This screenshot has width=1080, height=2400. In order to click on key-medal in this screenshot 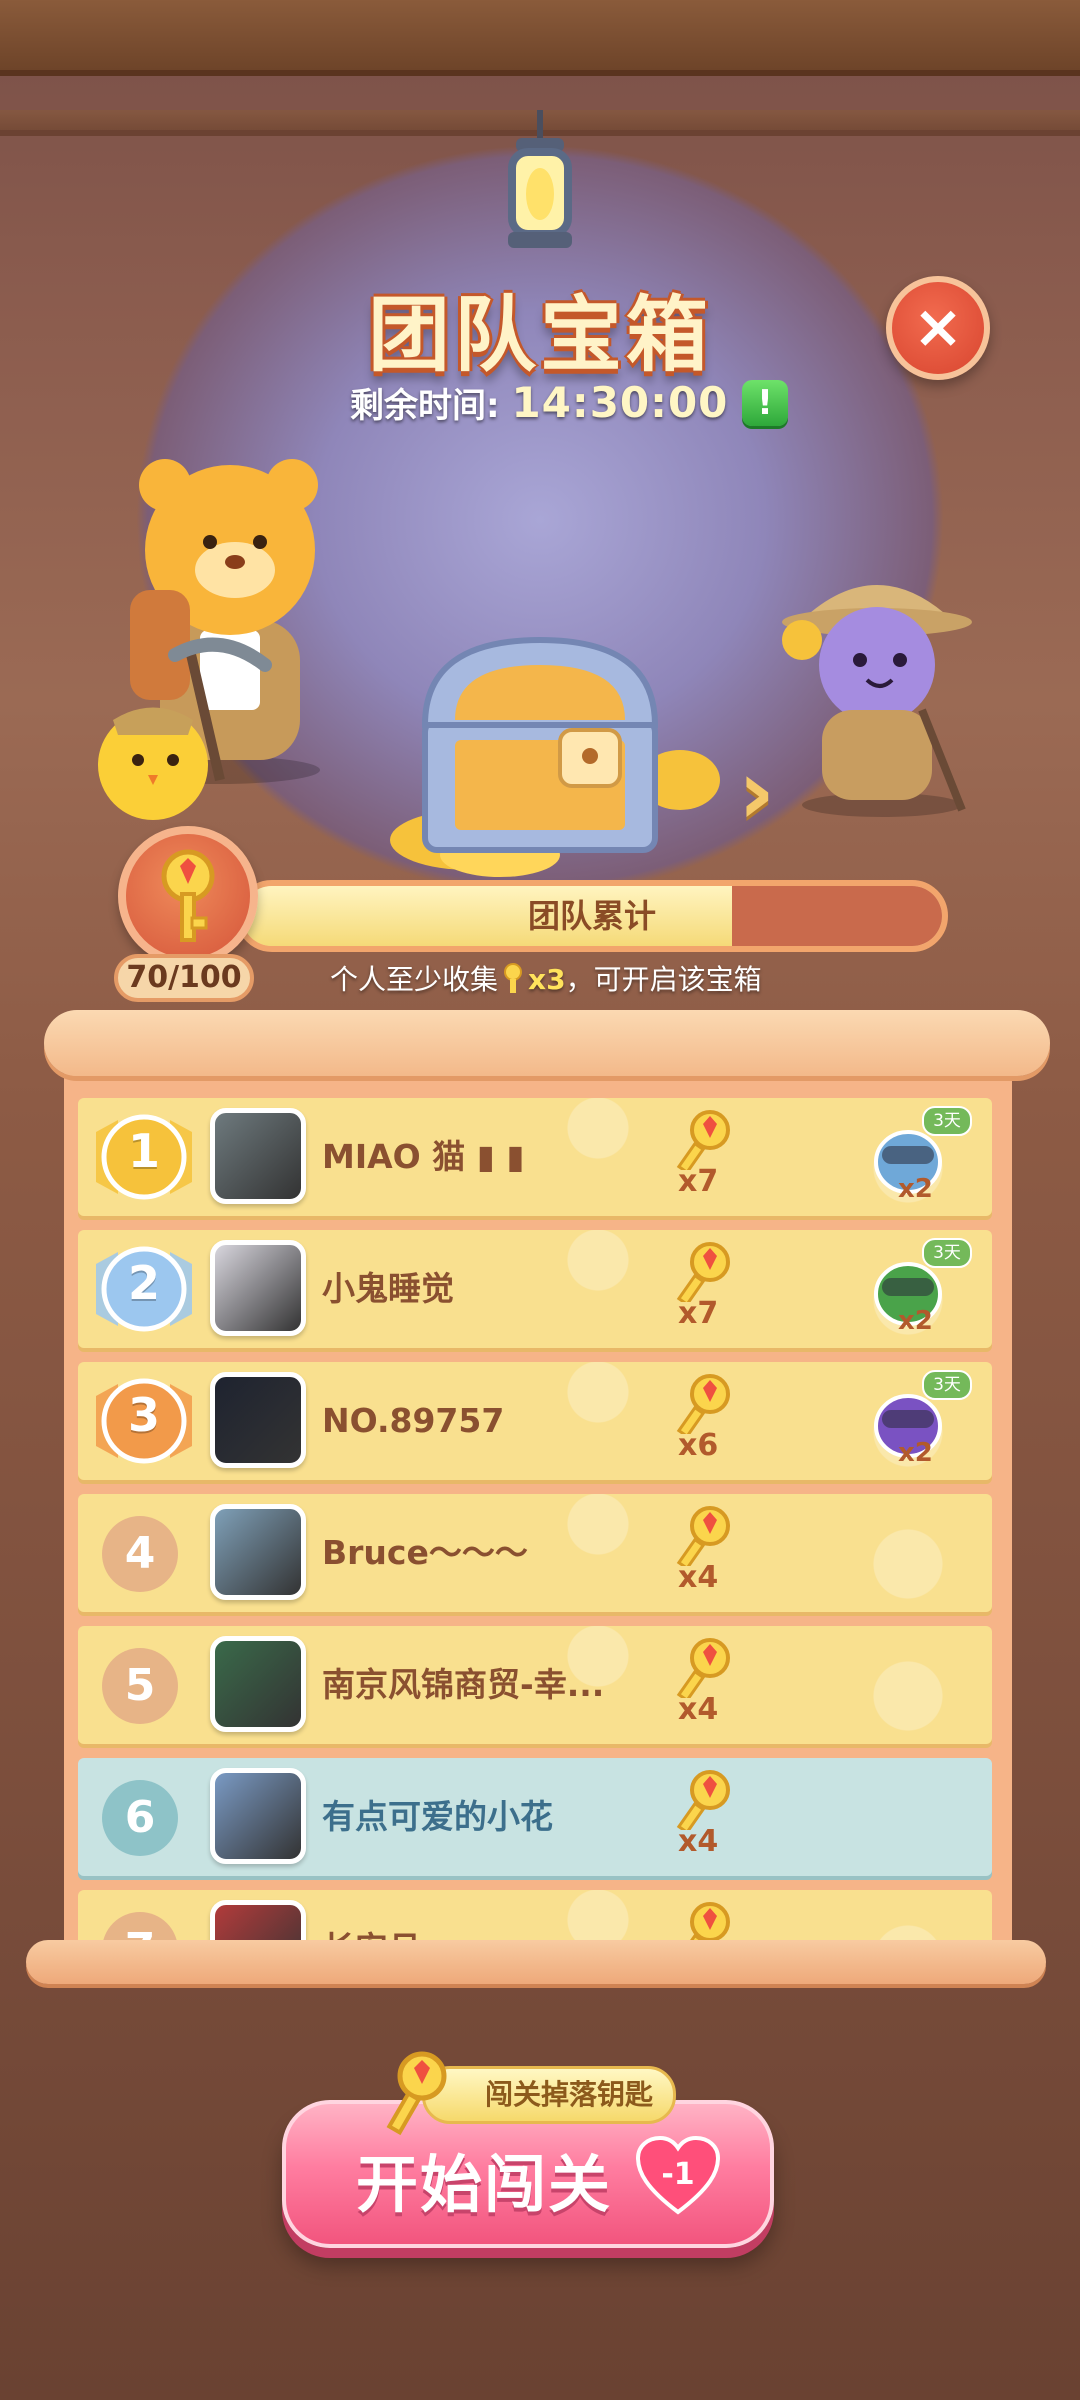, I will do `click(188, 896)`.